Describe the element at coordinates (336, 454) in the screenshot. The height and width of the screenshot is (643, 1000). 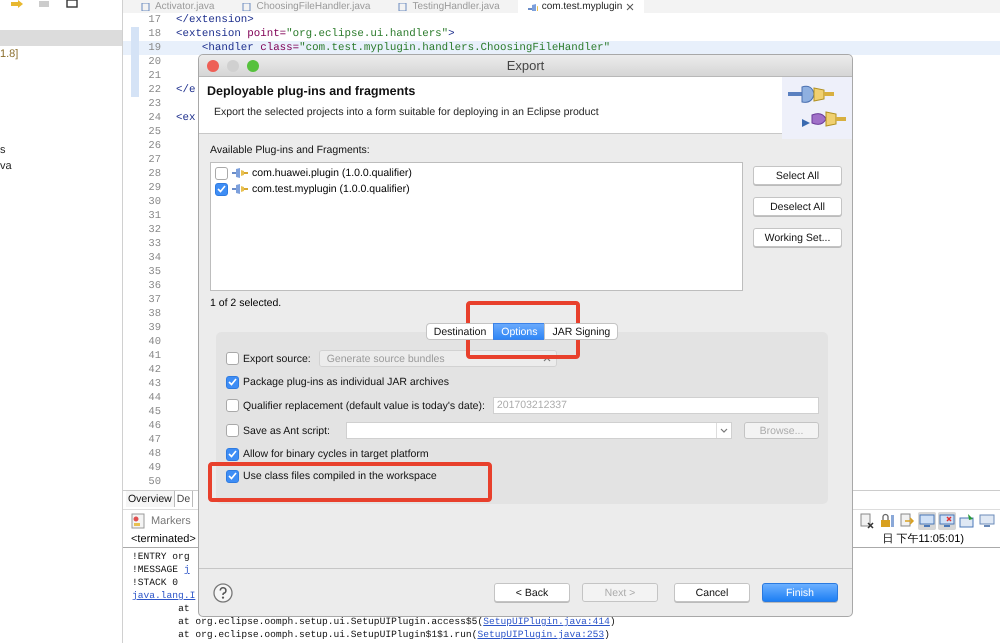
I see `option-label: Allow for binary cycles in target platform` at that location.